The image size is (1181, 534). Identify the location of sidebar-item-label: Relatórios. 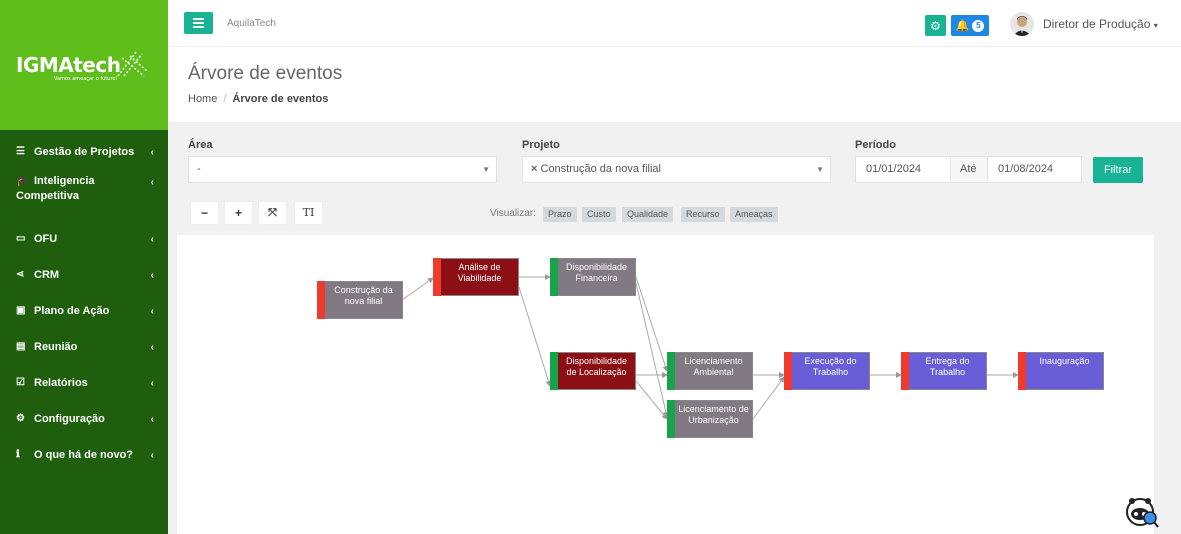
(61, 383).